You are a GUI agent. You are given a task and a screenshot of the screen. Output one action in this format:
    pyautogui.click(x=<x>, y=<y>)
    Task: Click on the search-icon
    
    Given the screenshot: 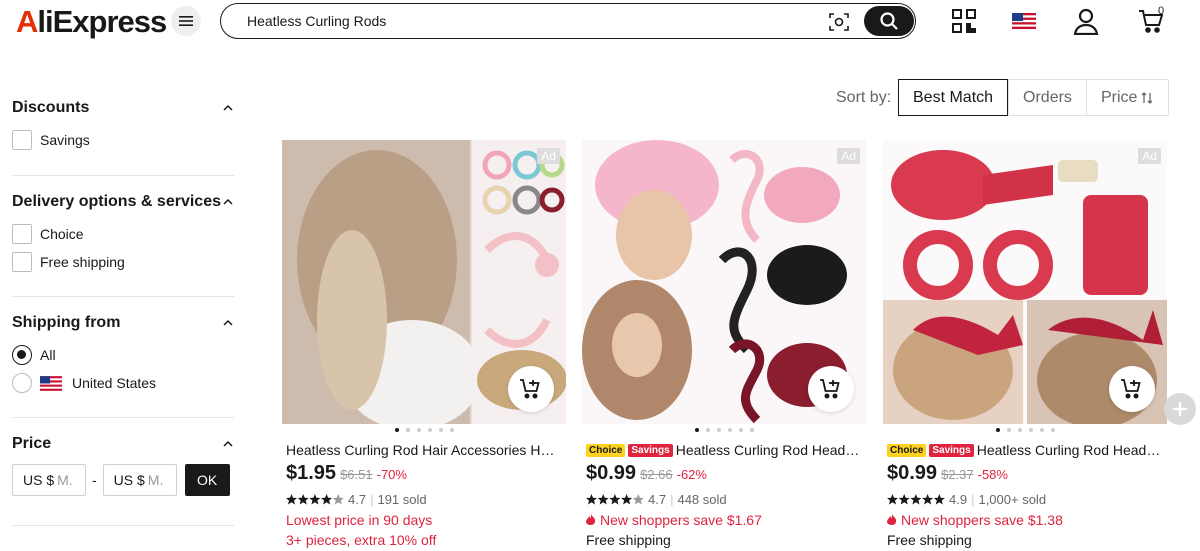 What is the action you would take?
    pyautogui.click(x=889, y=21)
    